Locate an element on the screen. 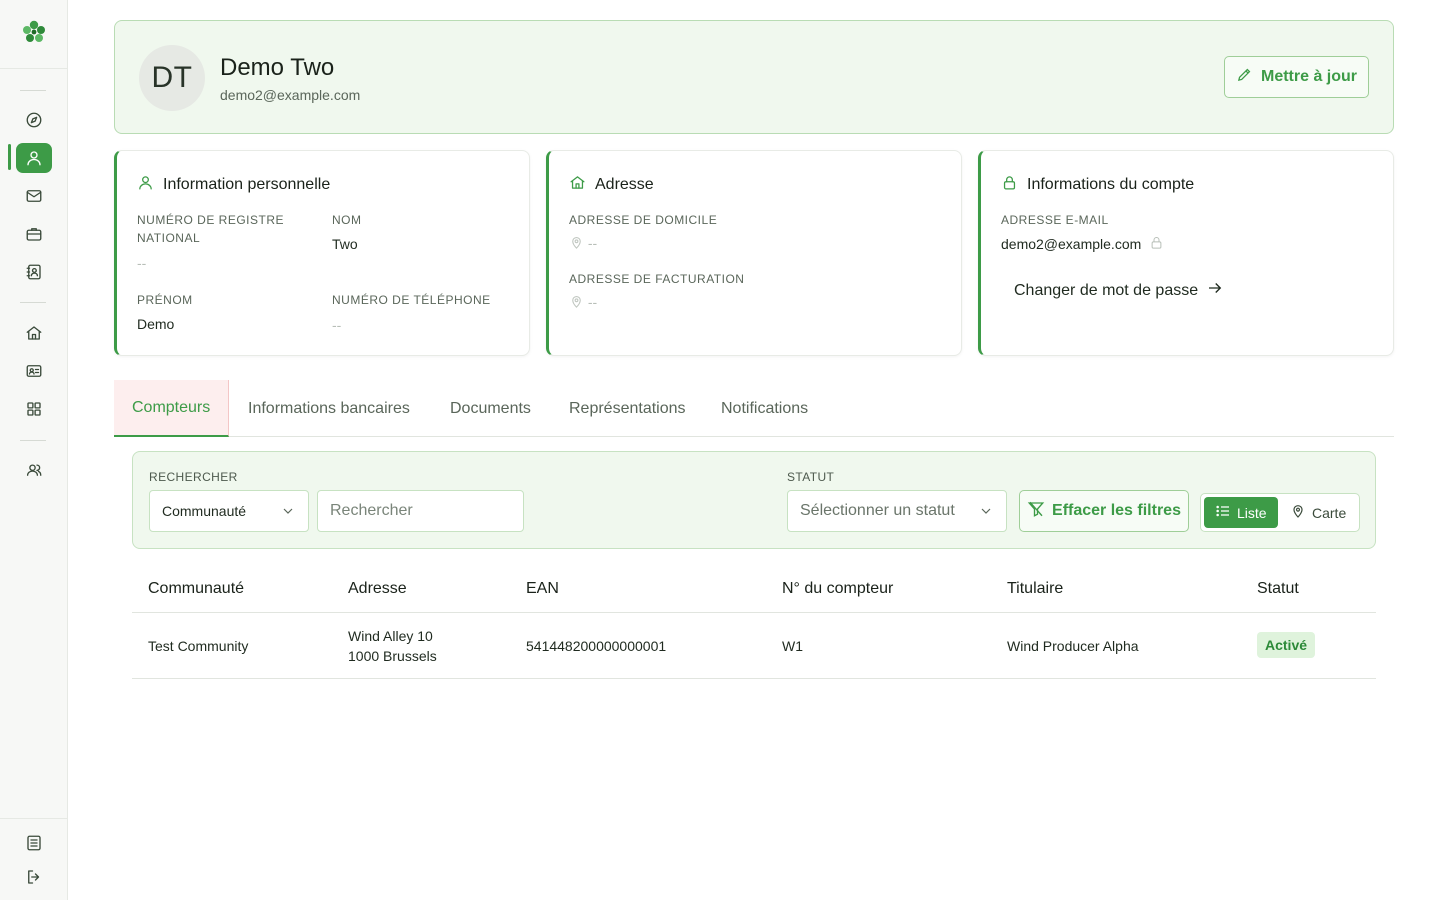 Image resolution: width=1440 pixels, height=900 pixels. home-address-value: -- is located at coordinates (583, 244).